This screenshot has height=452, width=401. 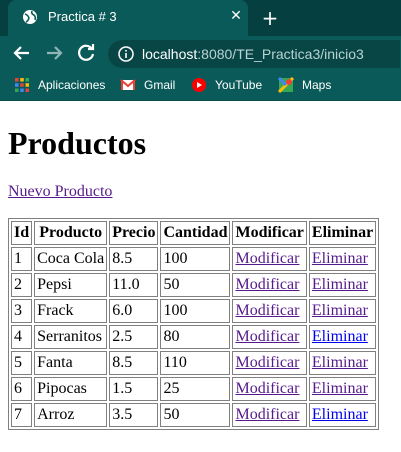 What do you see at coordinates (86, 53) in the screenshot?
I see `reload-icon` at bounding box center [86, 53].